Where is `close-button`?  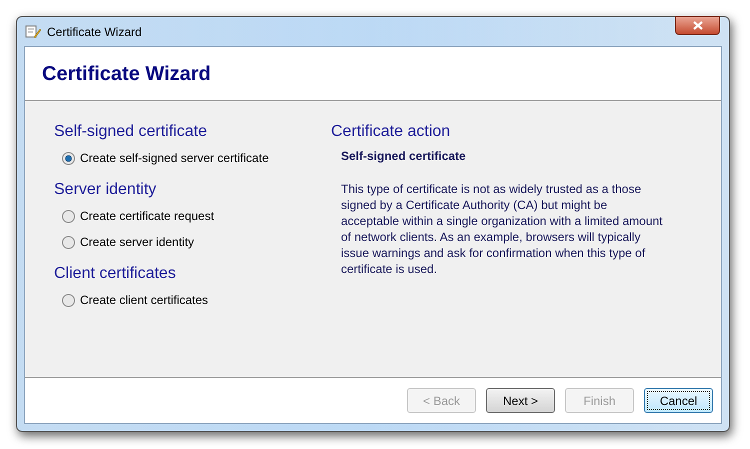
close-button is located at coordinates (697, 25).